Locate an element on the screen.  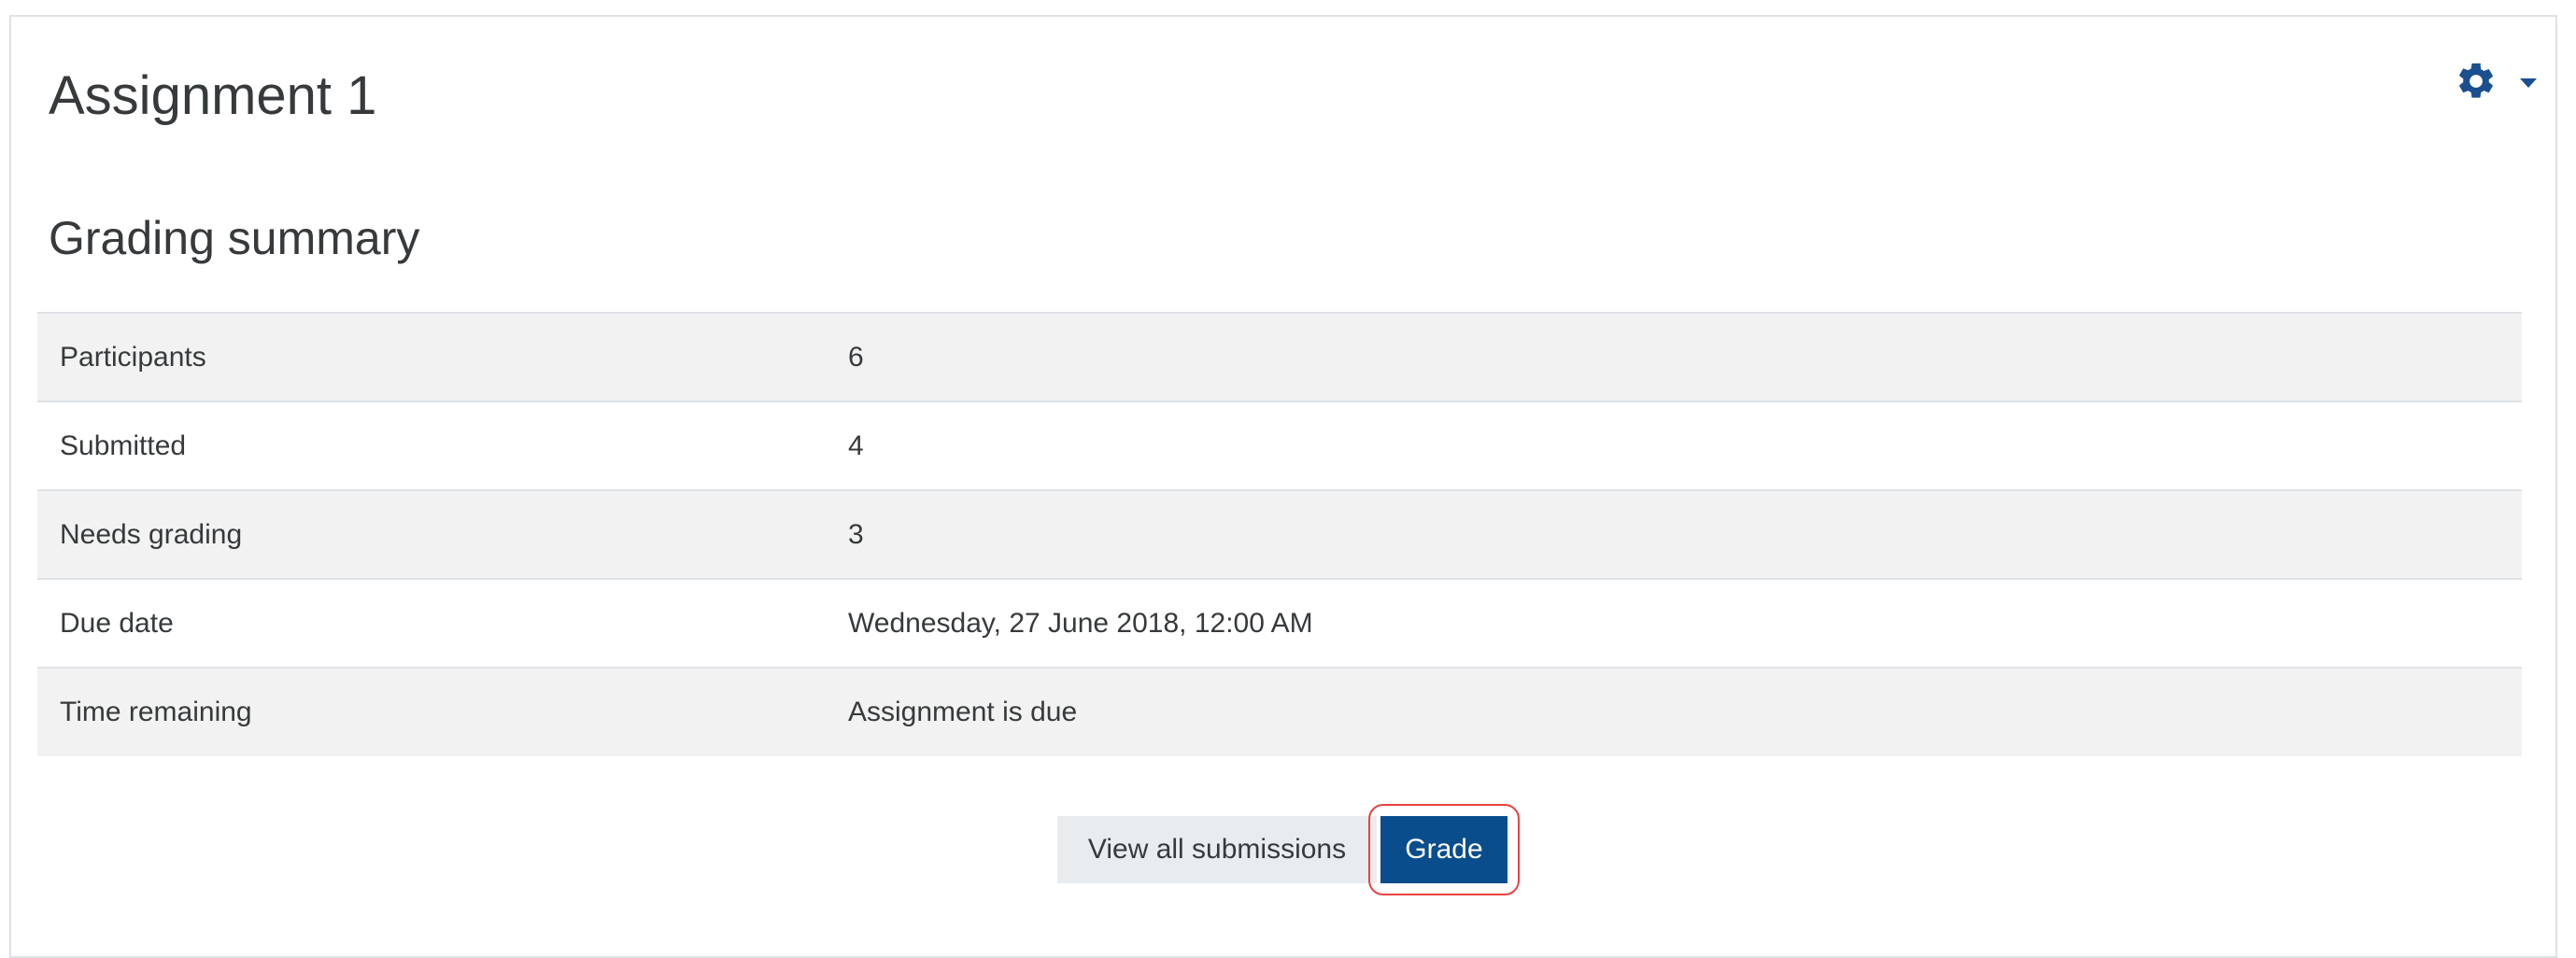
row-value: 3 is located at coordinates (1674, 534).